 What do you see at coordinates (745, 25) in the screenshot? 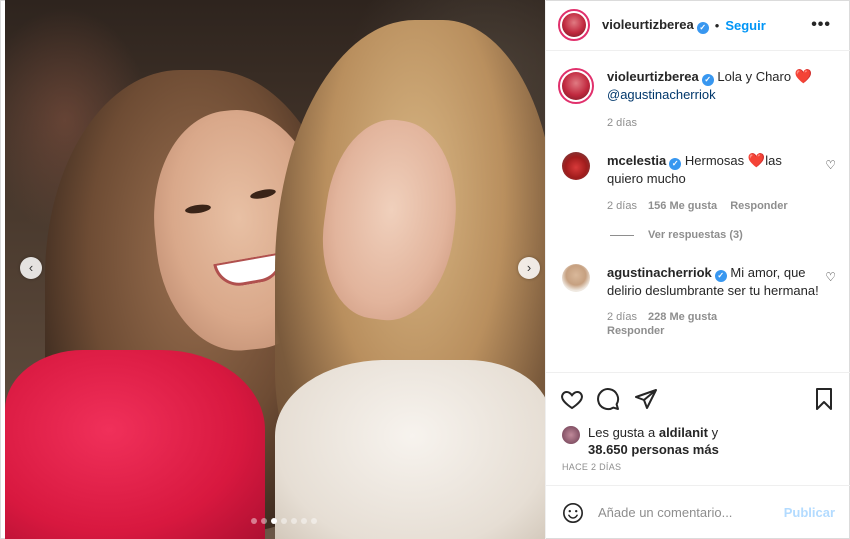
I see `follow-button: Seguir` at bounding box center [745, 25].